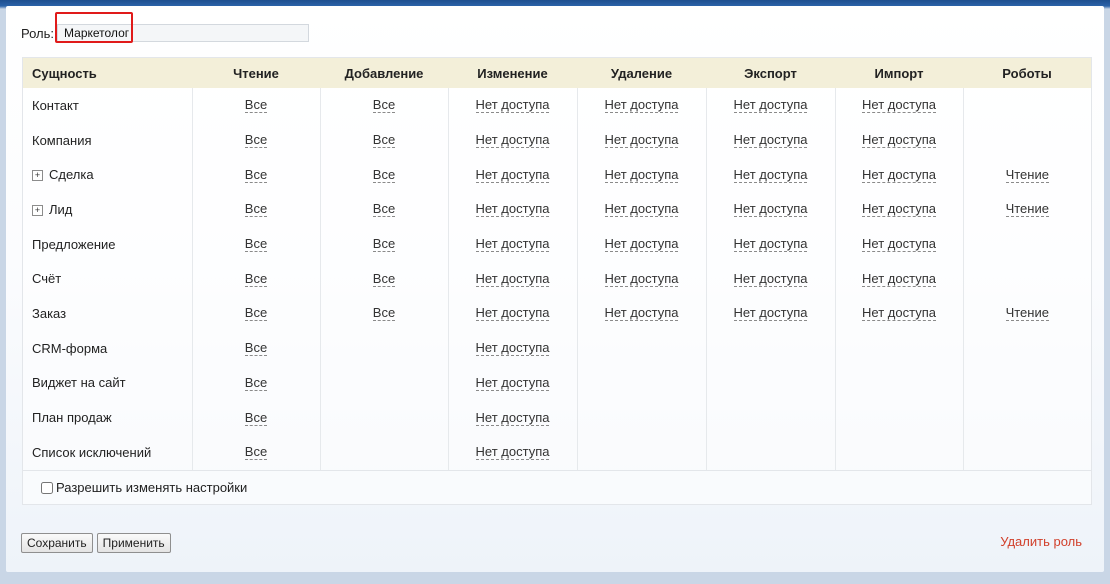 The width and height of the screenshot is (1110, 584). I want to click on column-header: Изменение, so click(512, 73).